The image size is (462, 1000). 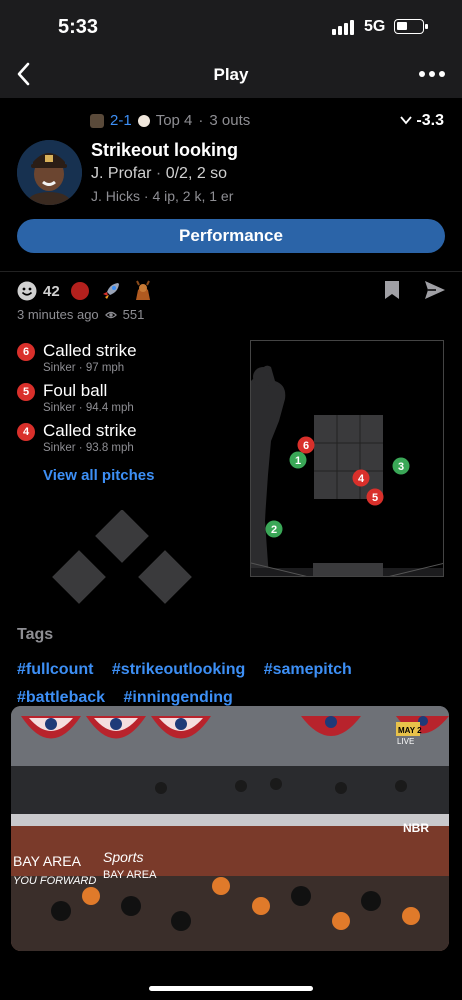 What do you see at coordinates (348, 569) in the screenshot?
I see `home-plate` at bounding box center [348, 569].